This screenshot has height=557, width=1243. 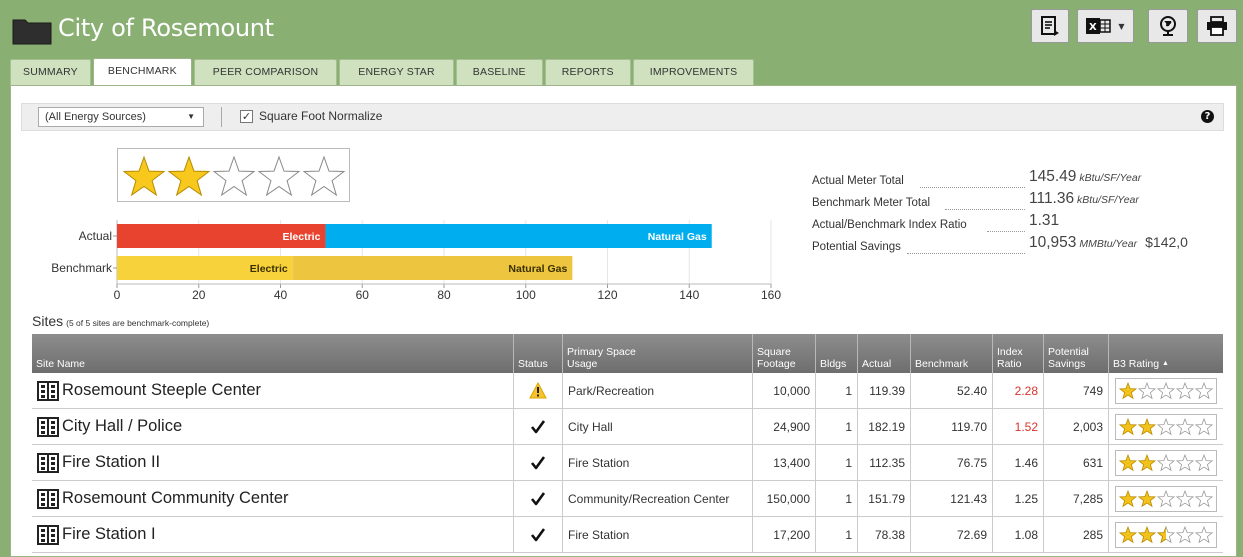 What do you see at coordinates (784, 498) in the screenshot?
I see `cell-sqft: 150,000` at bounding box center [784, 498].